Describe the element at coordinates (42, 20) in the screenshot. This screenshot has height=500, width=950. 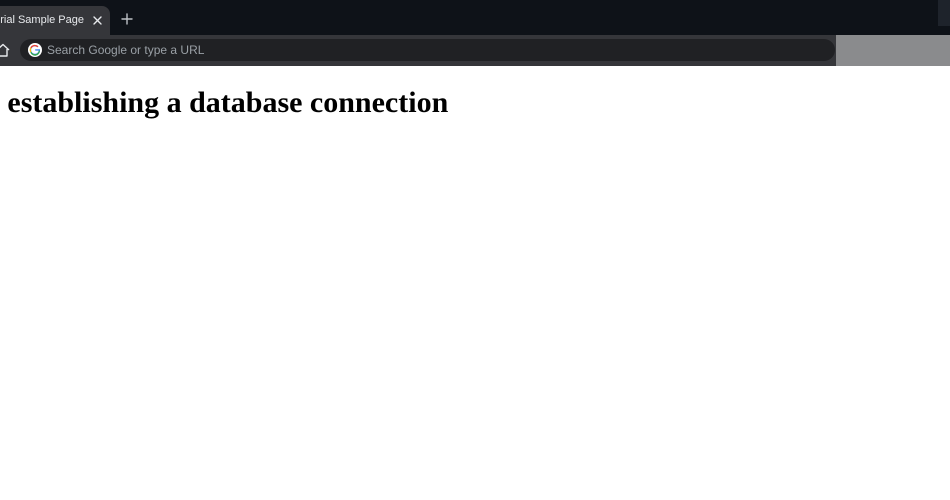
I see `tab-title: Tutorial Sample Page` at that location.